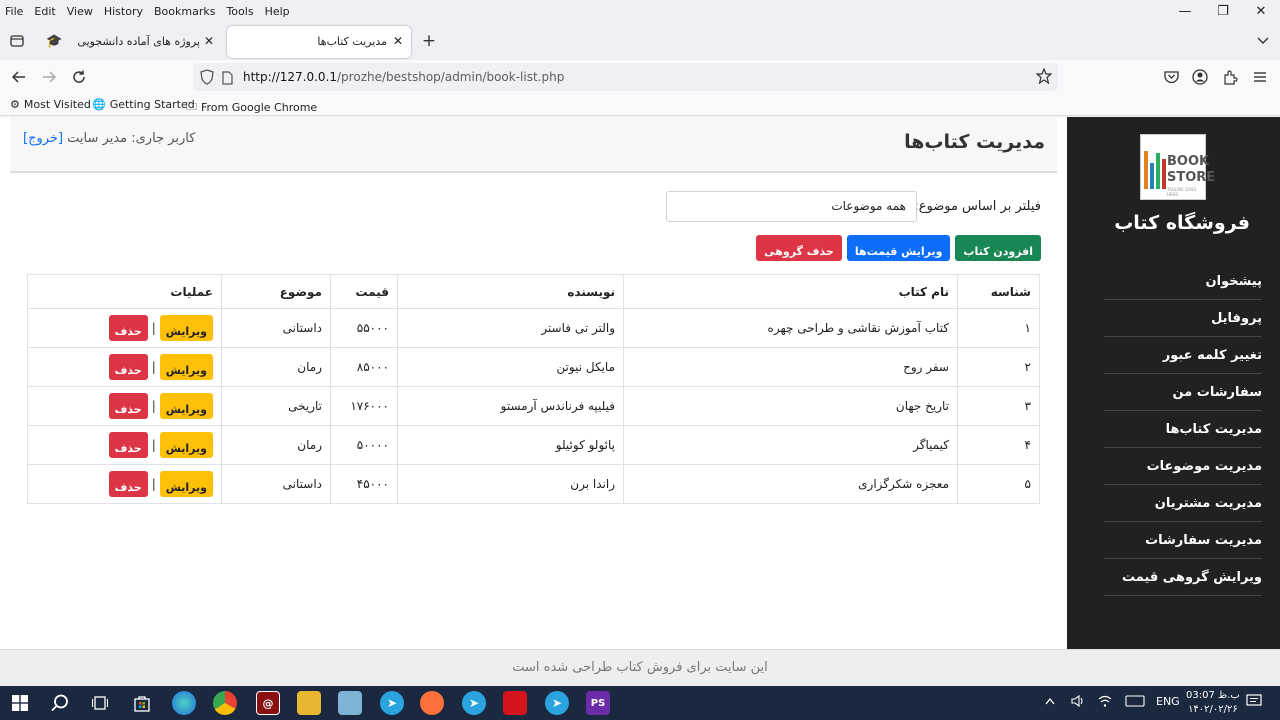  What do you see at coordinates (429, 41) in the screenshot?
I see `new-tab-button: +` at bounding box center [429, 41].